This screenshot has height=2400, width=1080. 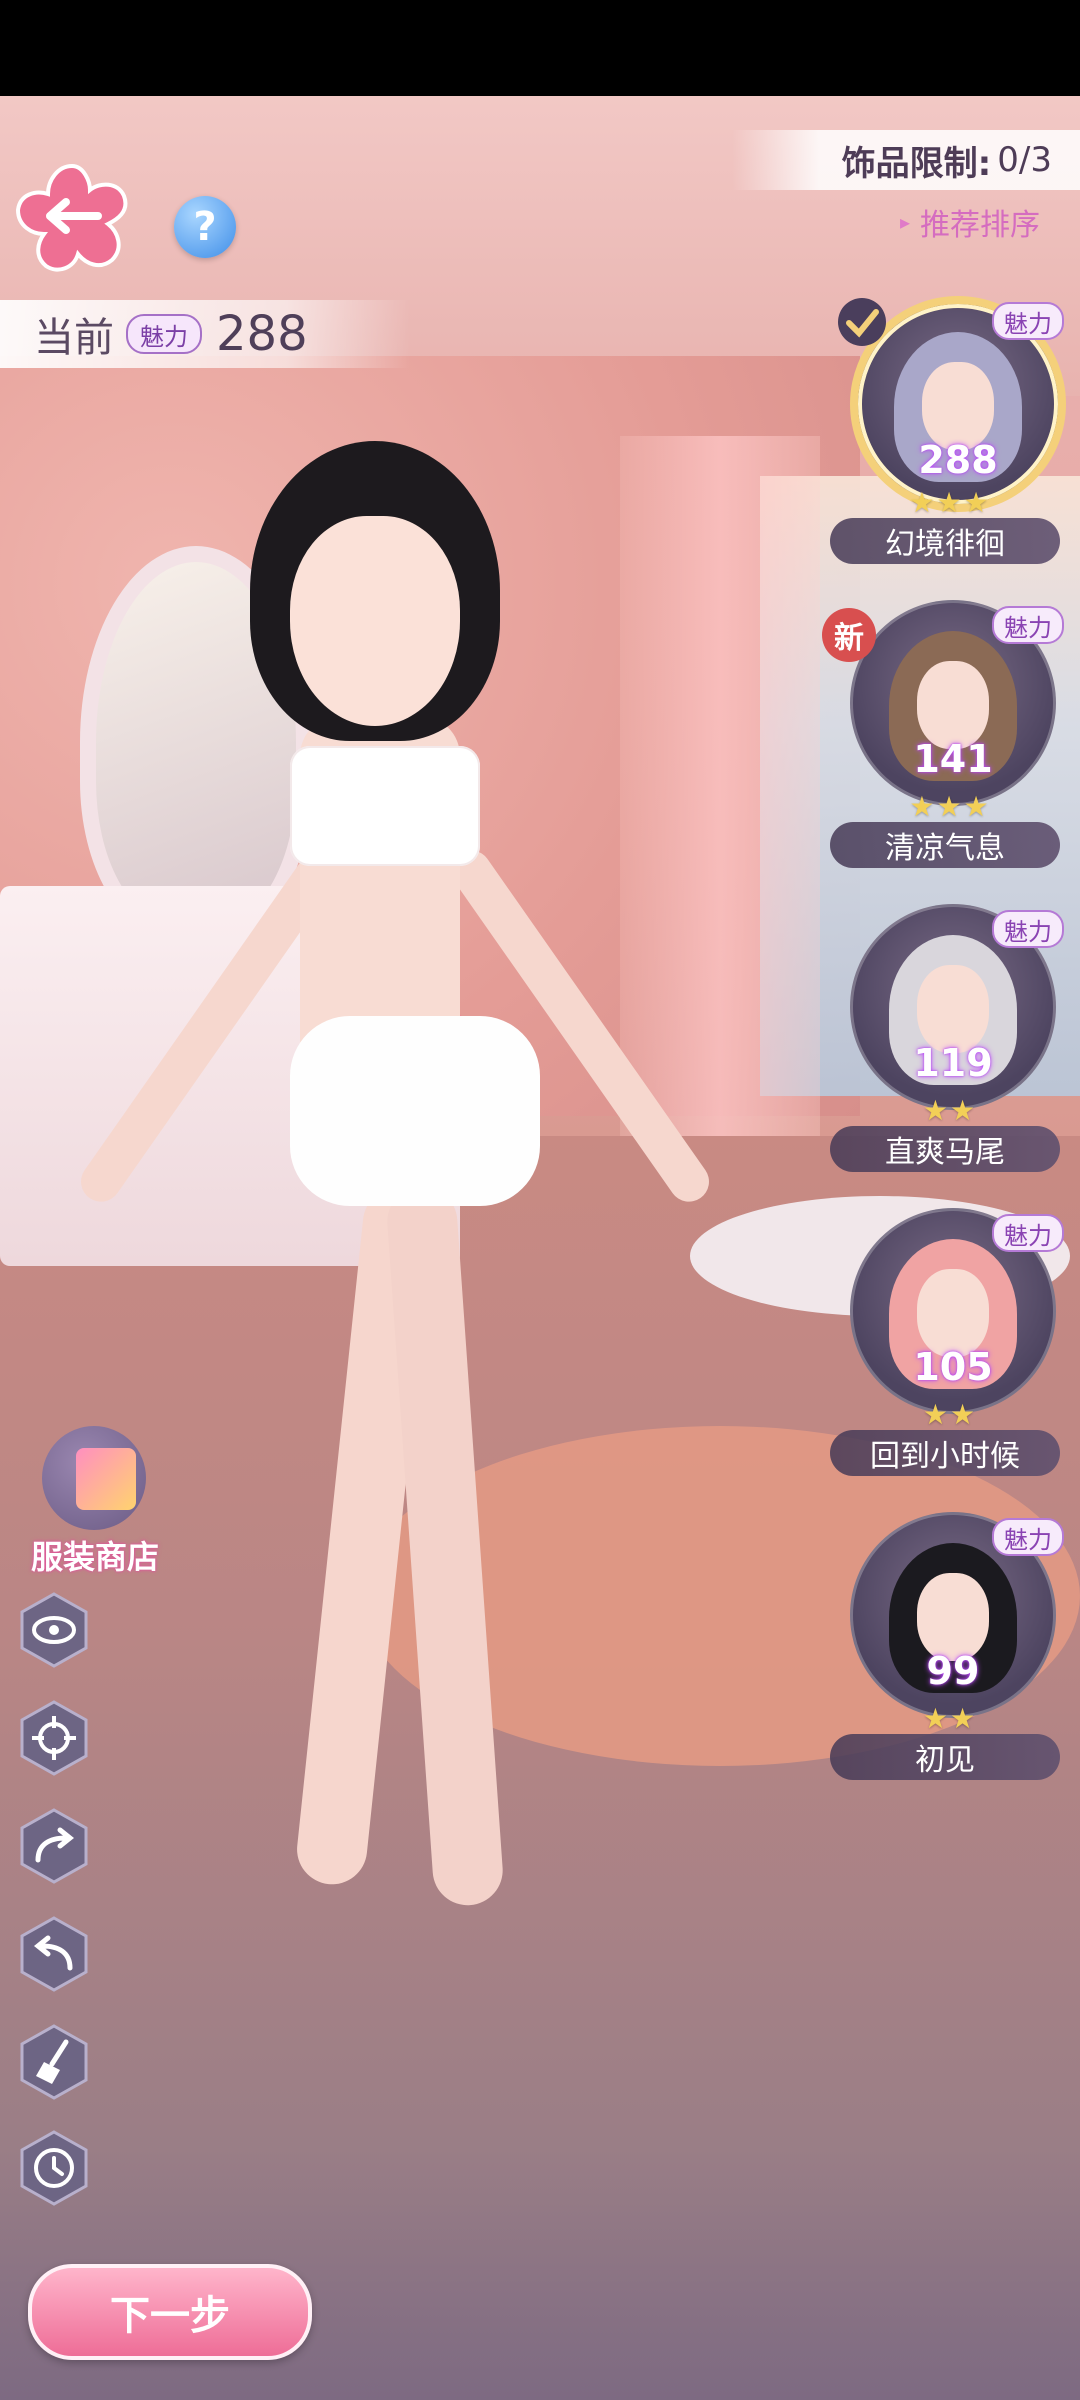 I want to click on history-icon, so click(x=54, y=2168).